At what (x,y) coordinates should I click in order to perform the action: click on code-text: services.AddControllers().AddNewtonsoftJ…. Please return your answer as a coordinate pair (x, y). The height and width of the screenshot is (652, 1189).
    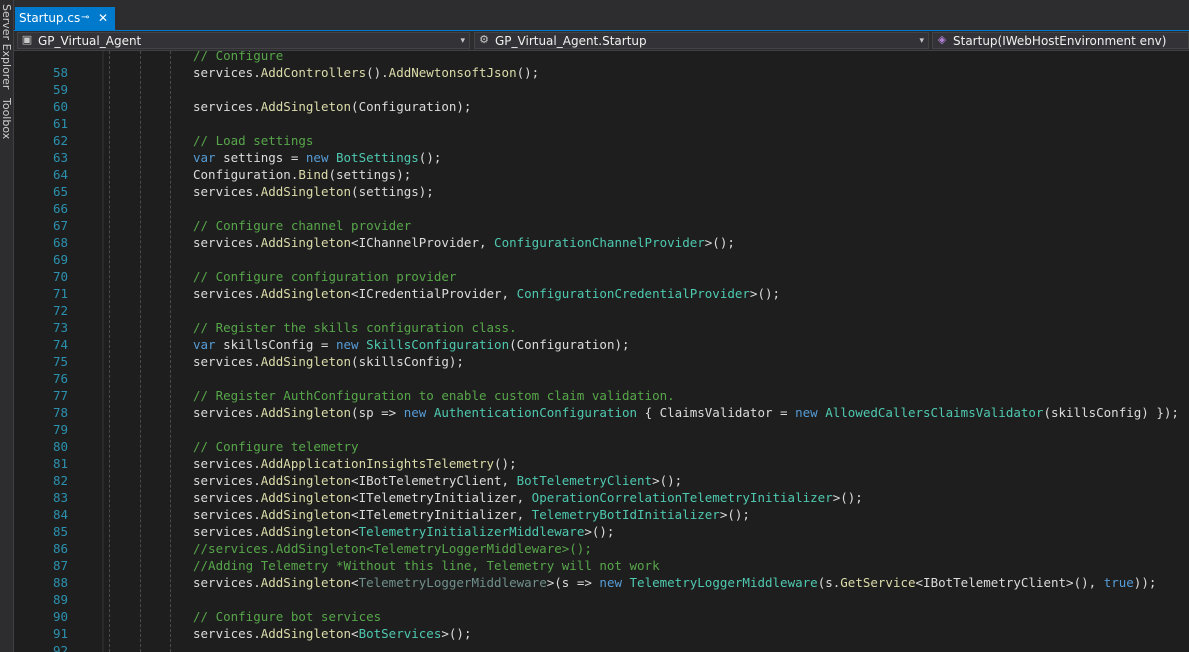
    Looking at the image, I should click on (366, 72).